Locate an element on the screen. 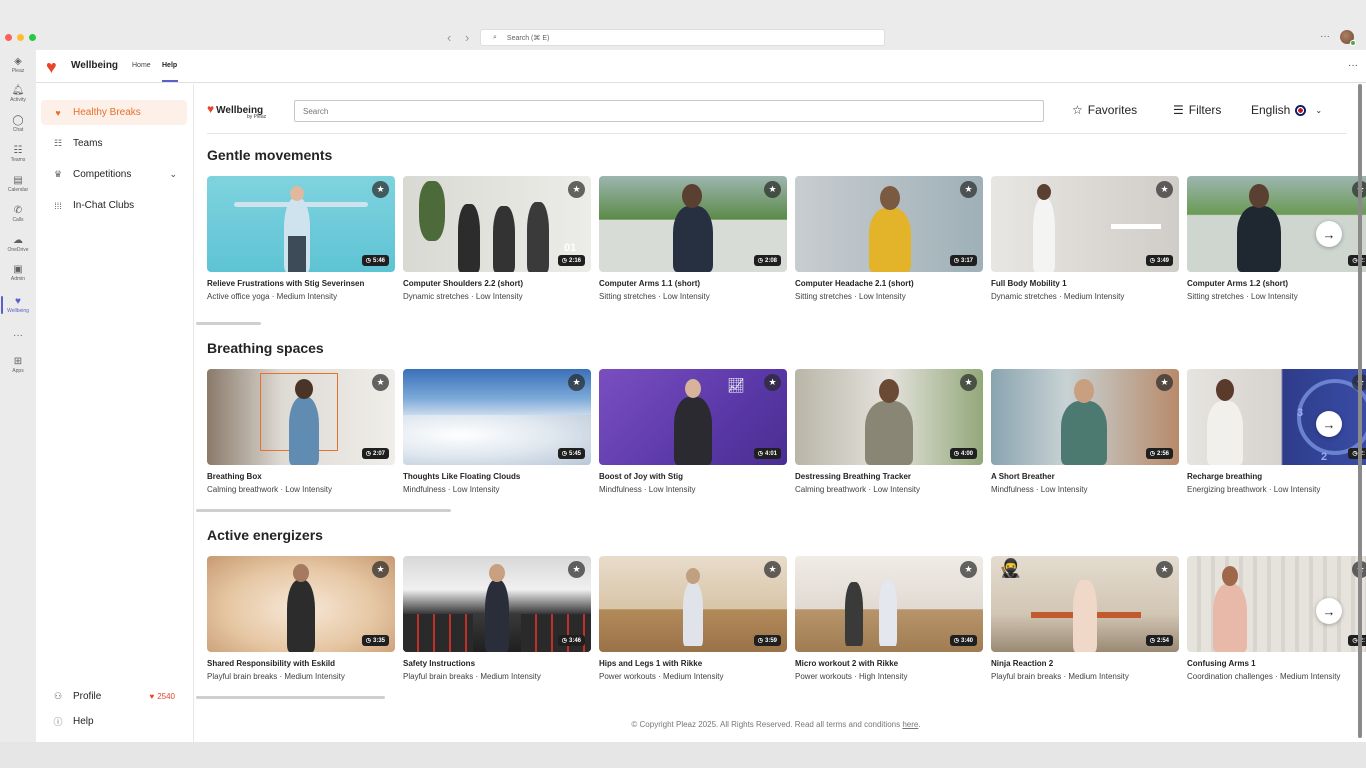 The height and width of the screenshot is (768, 1366). duration-value: 3:40 is located at coordinates (966, 640).